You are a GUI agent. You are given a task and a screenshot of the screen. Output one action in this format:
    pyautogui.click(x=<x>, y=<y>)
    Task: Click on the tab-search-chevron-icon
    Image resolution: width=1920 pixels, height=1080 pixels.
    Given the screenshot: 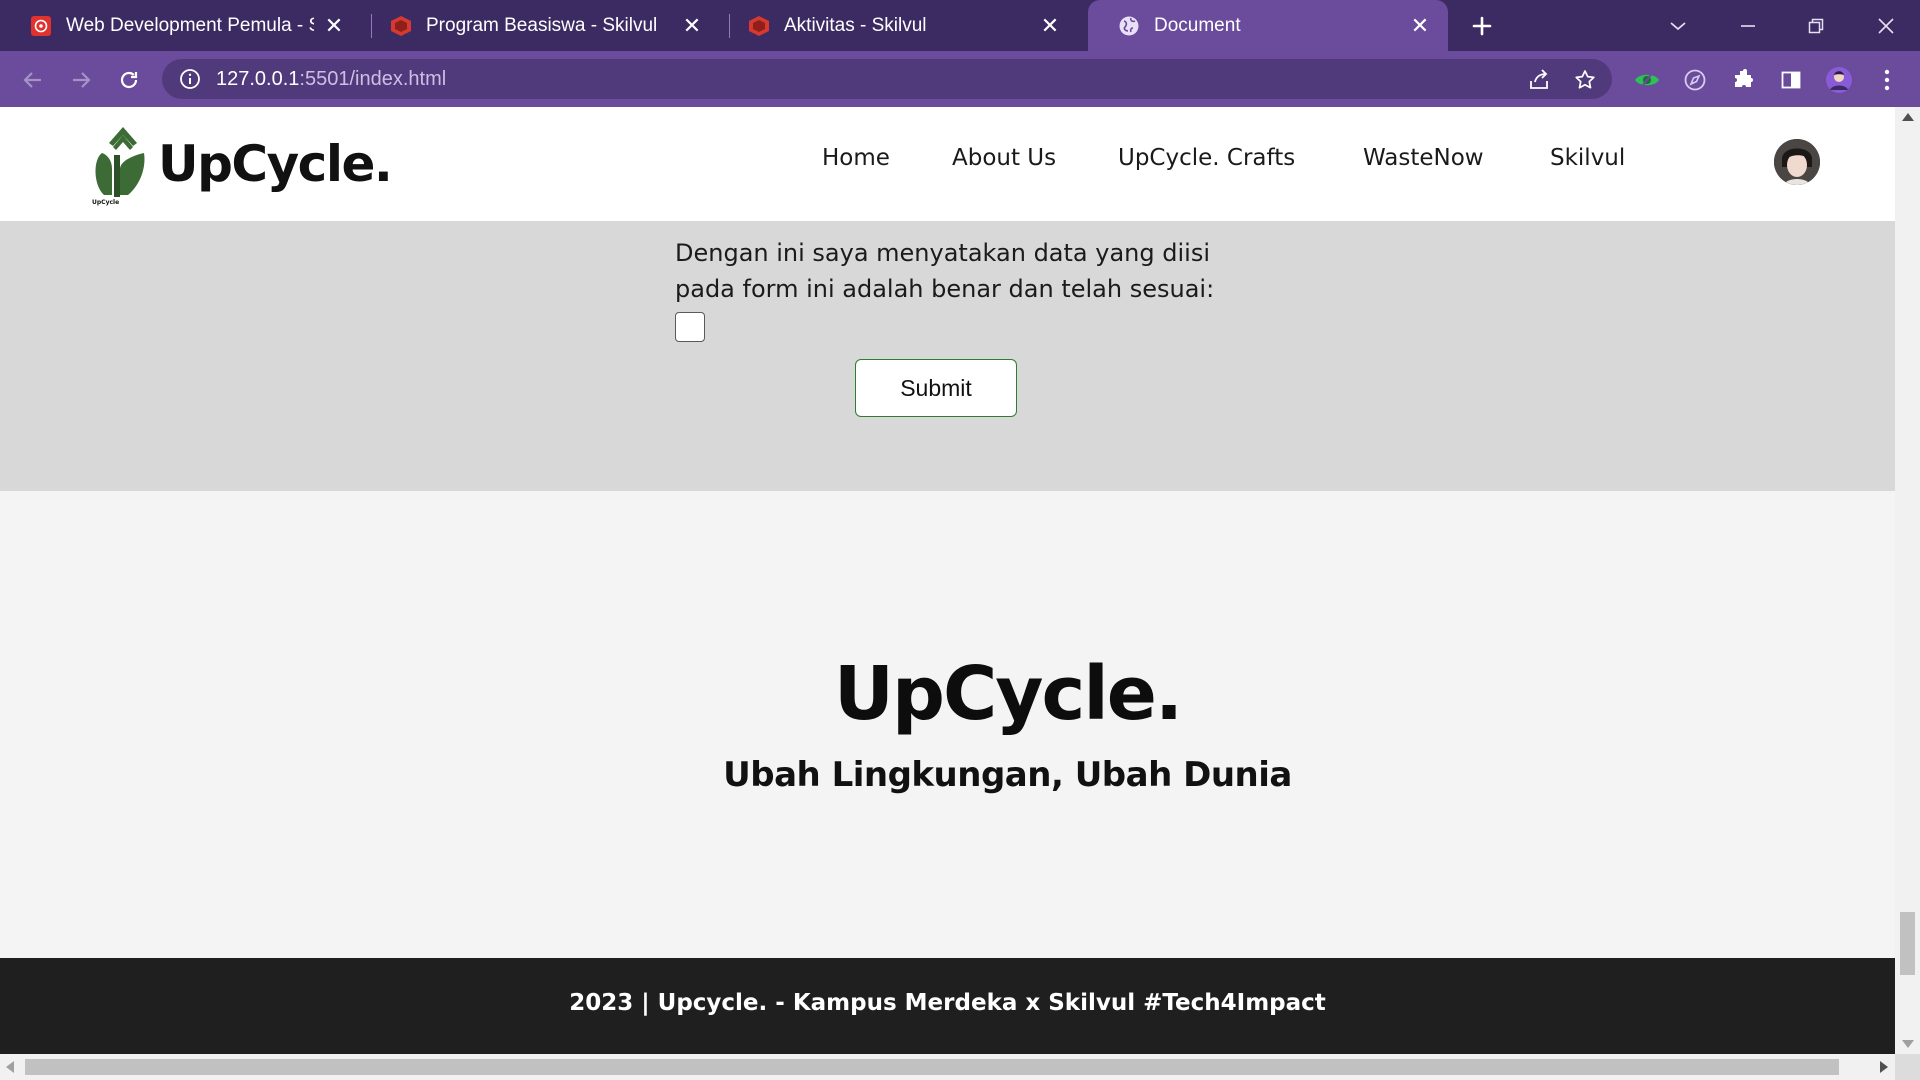 What is the action you would take?
    pyautogui.click(x=1678, y=25)
    